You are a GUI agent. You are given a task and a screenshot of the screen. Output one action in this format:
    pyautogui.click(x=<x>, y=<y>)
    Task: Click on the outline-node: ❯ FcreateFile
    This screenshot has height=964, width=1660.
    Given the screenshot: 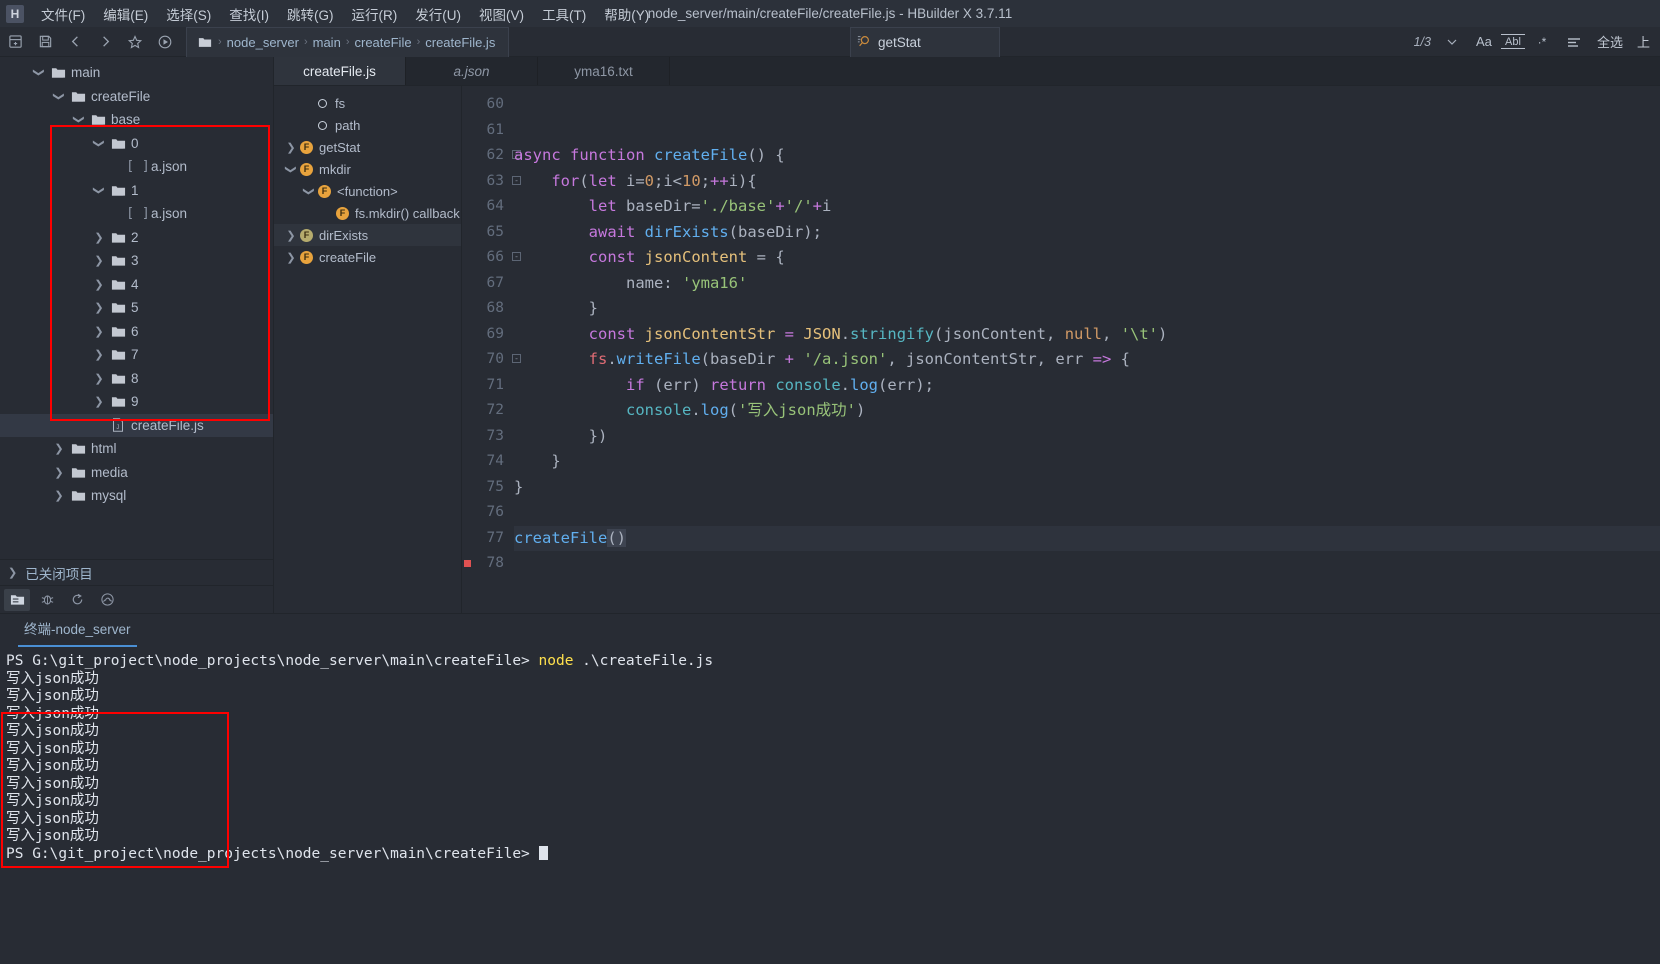 What is the action you would take?
    pyautogui.click(x=367, y=257)
    